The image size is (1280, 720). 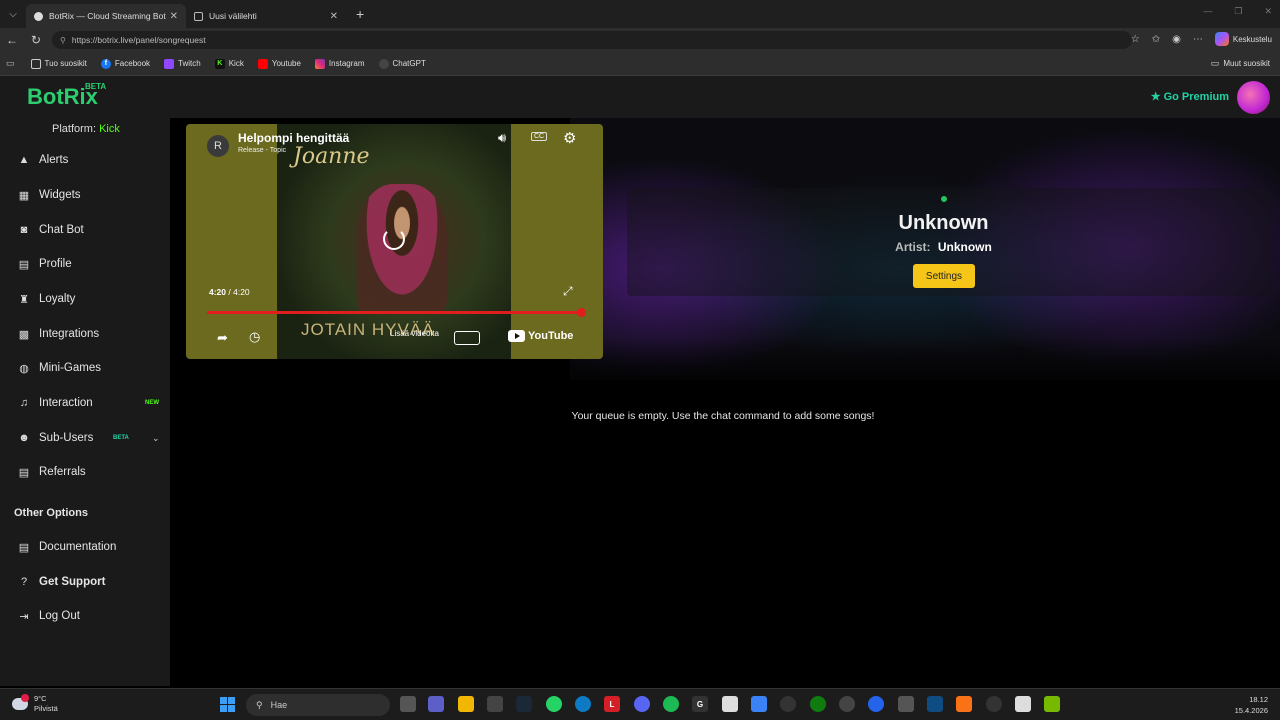 What do you see at coordinates (24, 368) in the screenshot?
I see `gamepad-icon: ◍` at bounding box center [24, 368].